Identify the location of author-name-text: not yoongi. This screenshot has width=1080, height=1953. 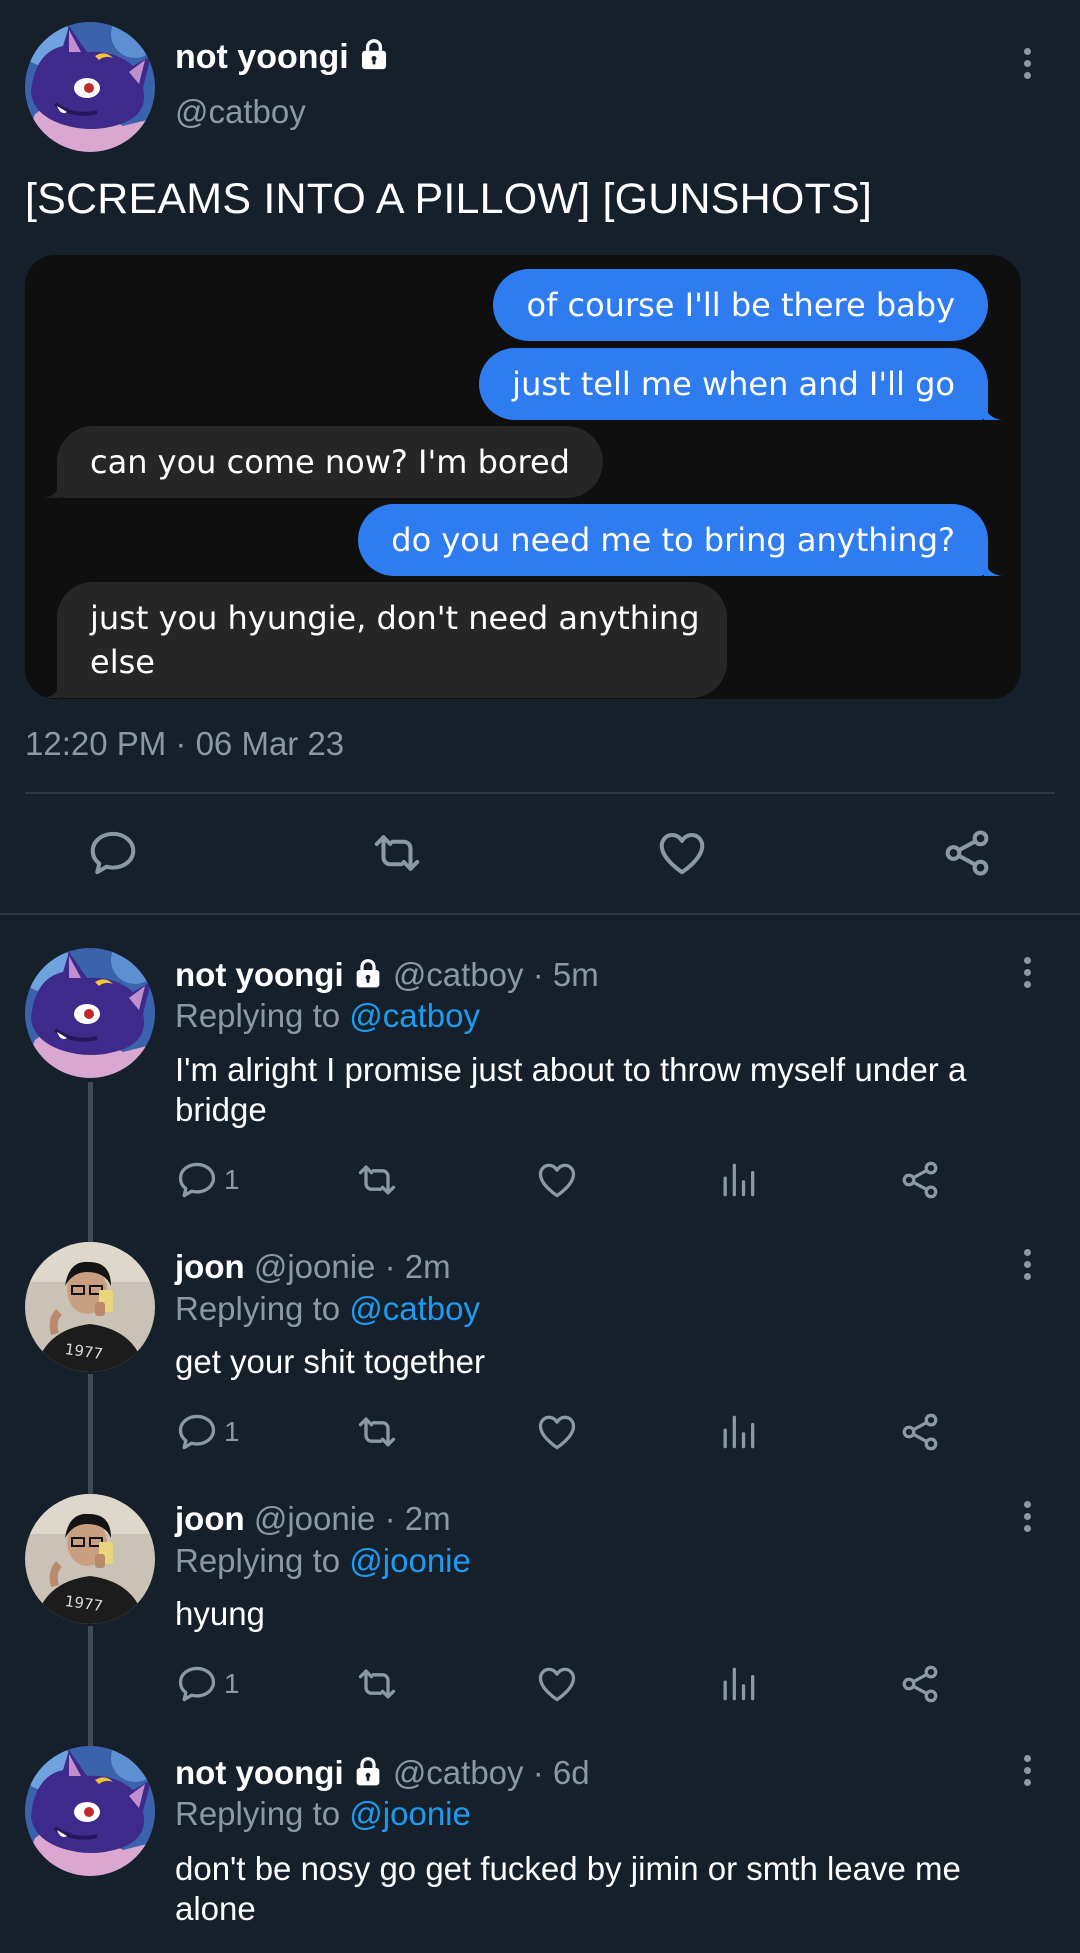
(262, 57).